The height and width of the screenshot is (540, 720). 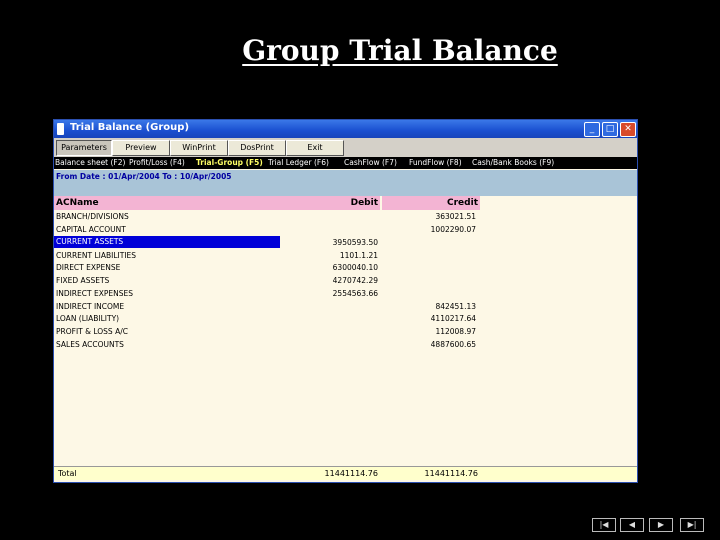 What do you see at coordinates (435, 162) in the screenshot?
I see `menu-fundflow: FundFlow (F8)` at bounding box center [435, 162].